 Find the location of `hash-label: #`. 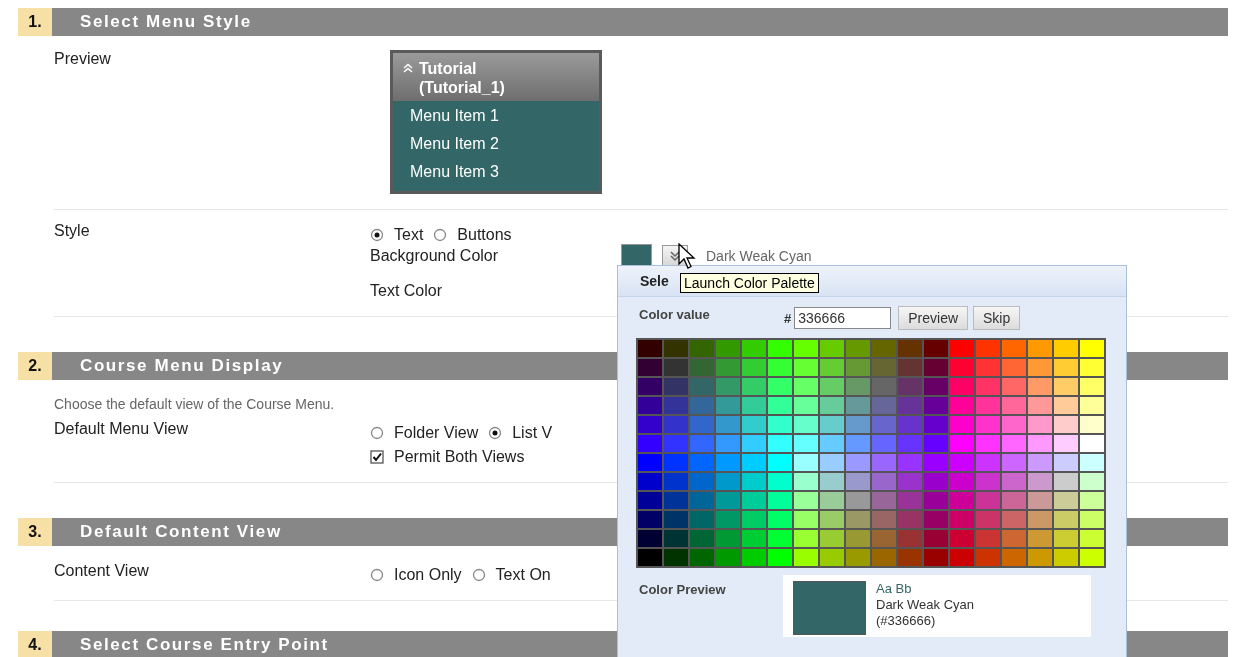

hash-label: # is located at coordinates (788, 318).